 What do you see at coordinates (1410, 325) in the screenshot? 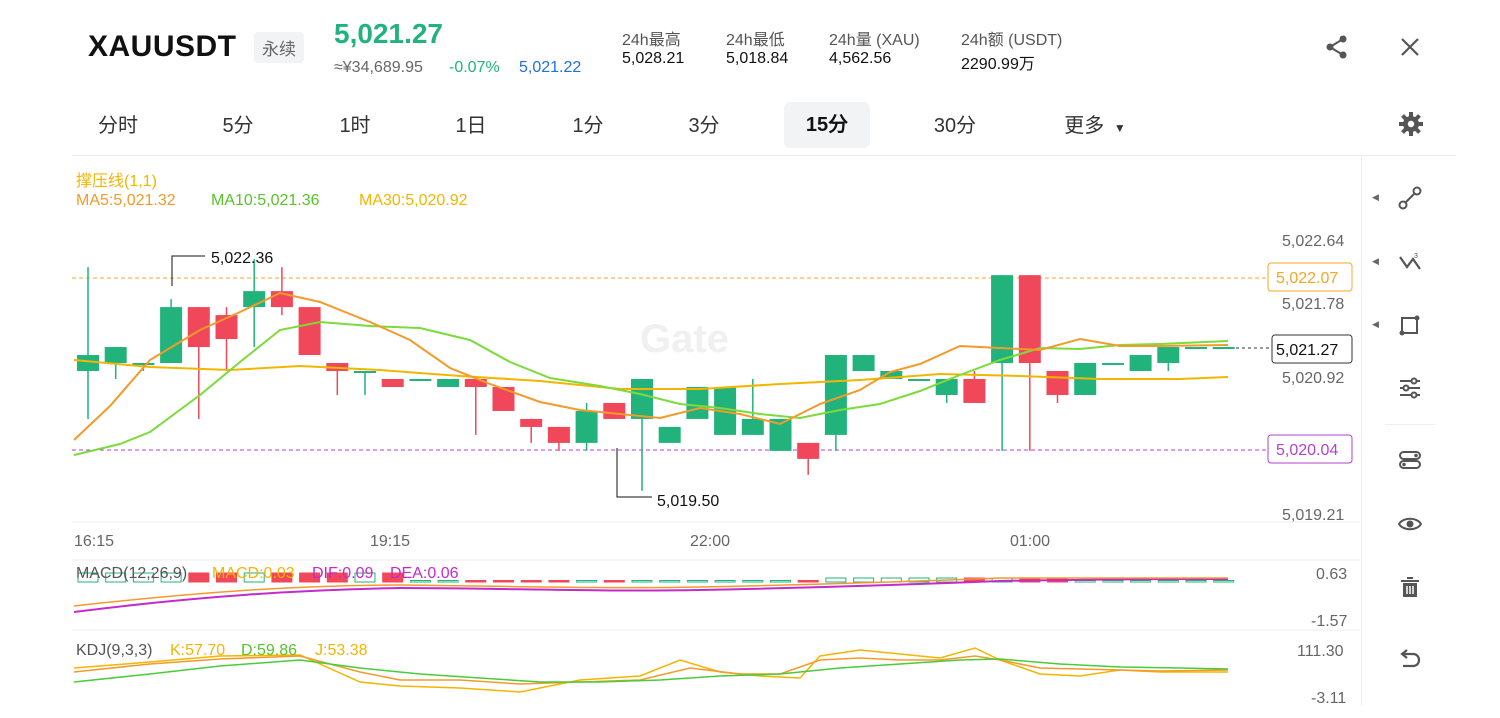
I see `shape-tool-icon` at bounding box center [1410, 325].